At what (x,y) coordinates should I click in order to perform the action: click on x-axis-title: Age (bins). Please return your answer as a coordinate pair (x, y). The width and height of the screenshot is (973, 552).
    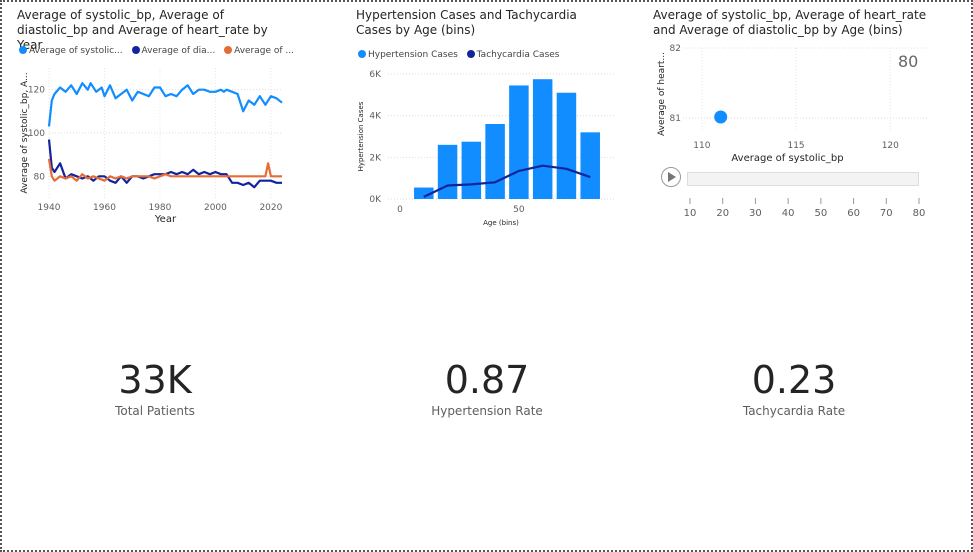
    Looking at the image, I should click on (501, 223).